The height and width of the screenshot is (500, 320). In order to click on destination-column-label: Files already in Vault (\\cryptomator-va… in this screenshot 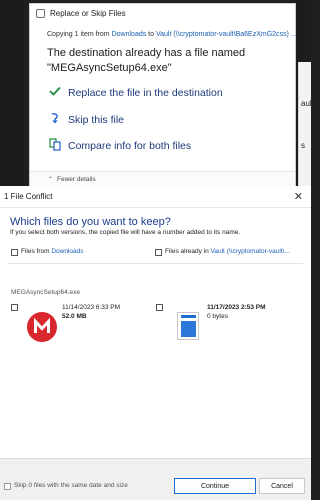, I will do `click(227, 251)`.